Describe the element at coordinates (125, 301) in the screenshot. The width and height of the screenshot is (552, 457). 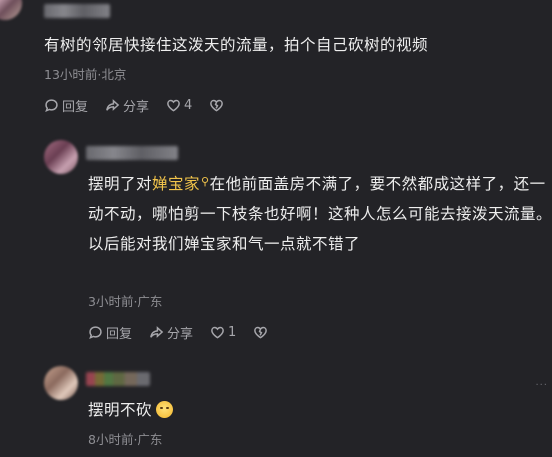
I see `comment-meta: 3小时前·广东` at that location.